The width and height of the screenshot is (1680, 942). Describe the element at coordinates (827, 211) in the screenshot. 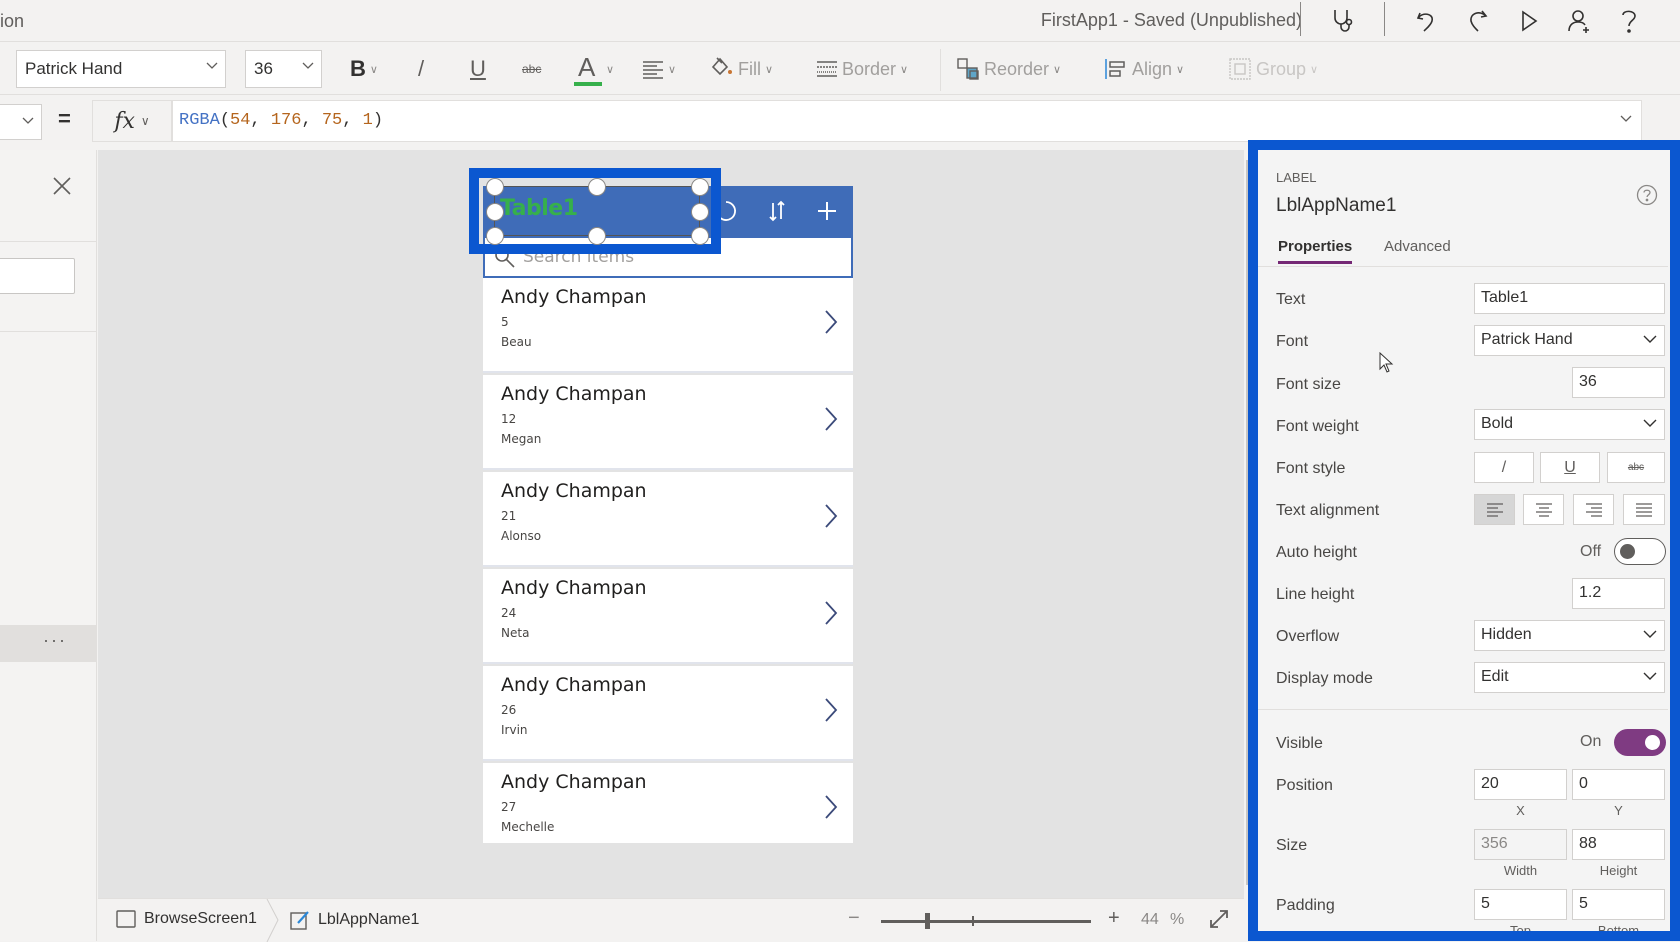

I see `add-item-button` at that location.